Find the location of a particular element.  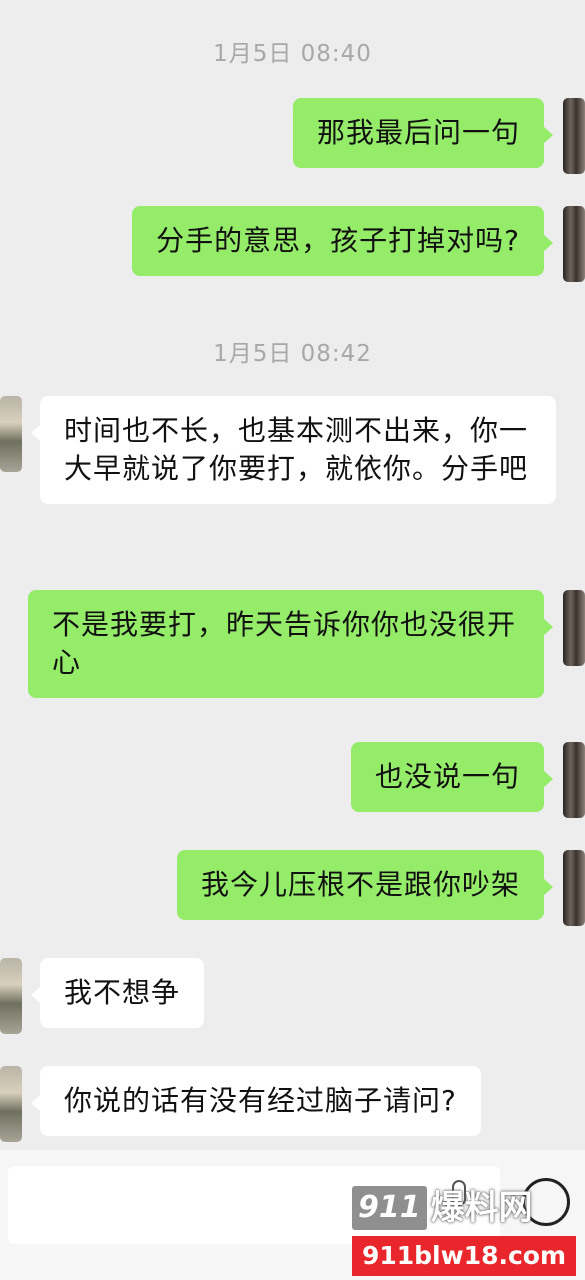

message-bubble-outgoing: 也没说一句 is located at coordinates (452, 777).